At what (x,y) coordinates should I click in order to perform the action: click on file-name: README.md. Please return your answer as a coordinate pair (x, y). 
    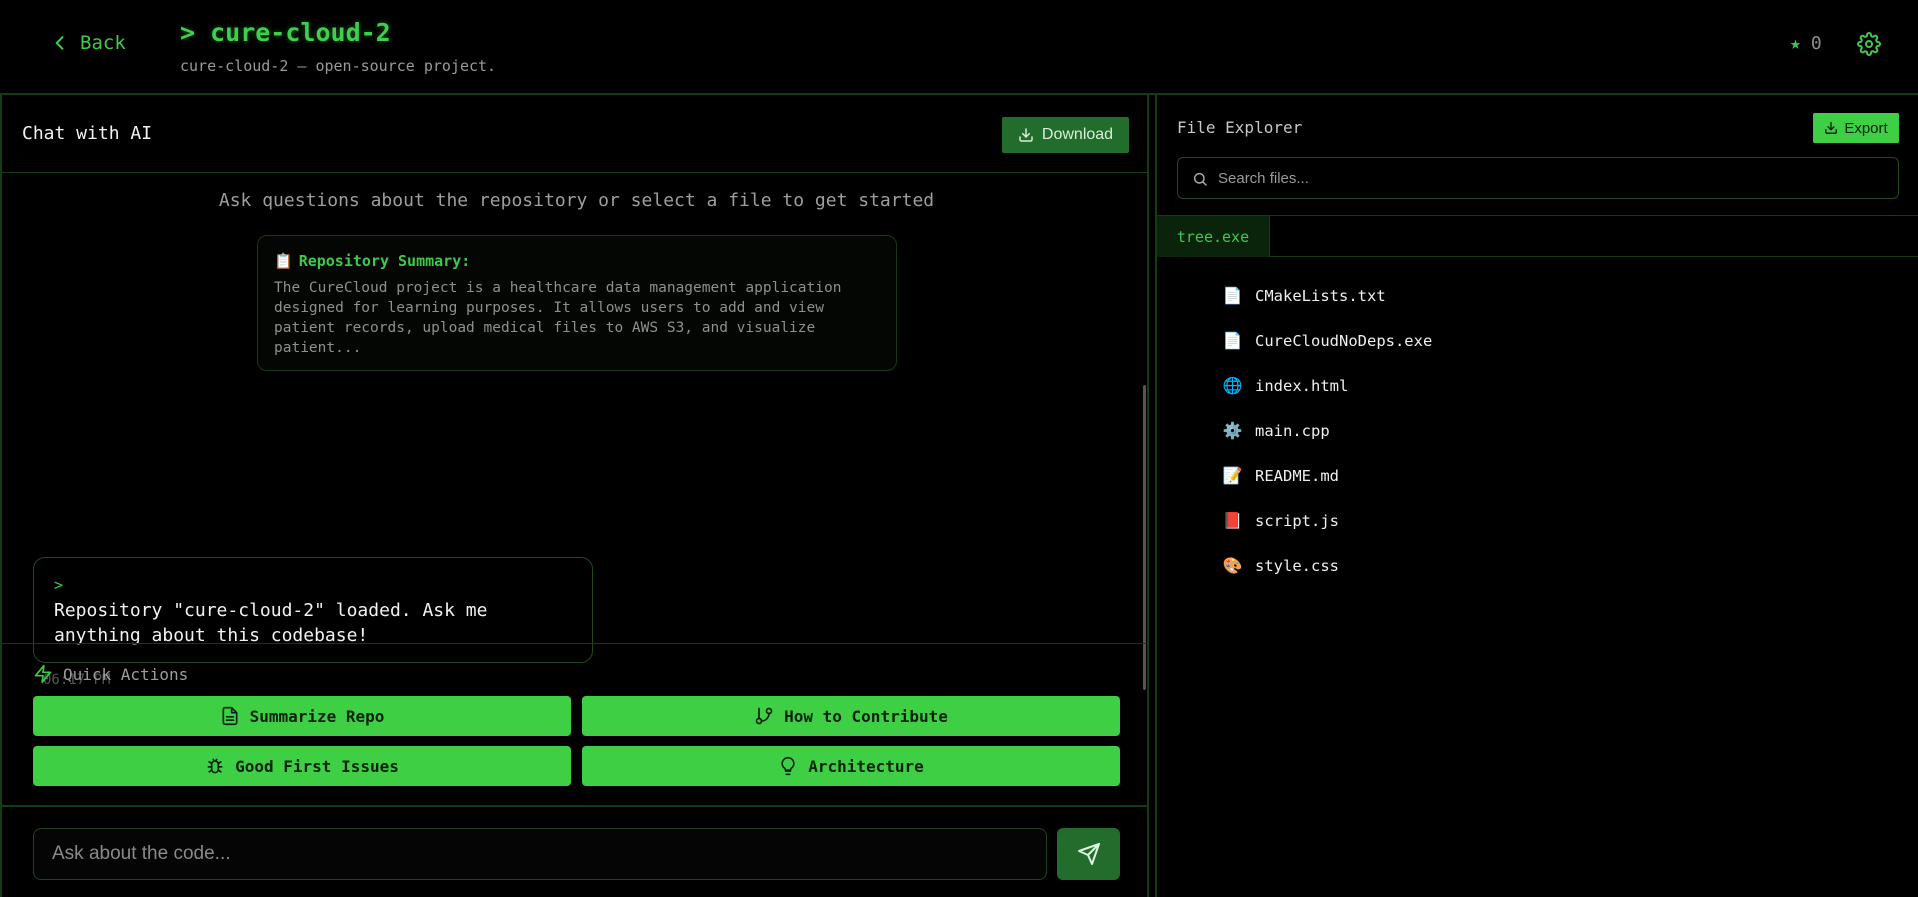
    Looking at the image, I should click on (1297, 475).